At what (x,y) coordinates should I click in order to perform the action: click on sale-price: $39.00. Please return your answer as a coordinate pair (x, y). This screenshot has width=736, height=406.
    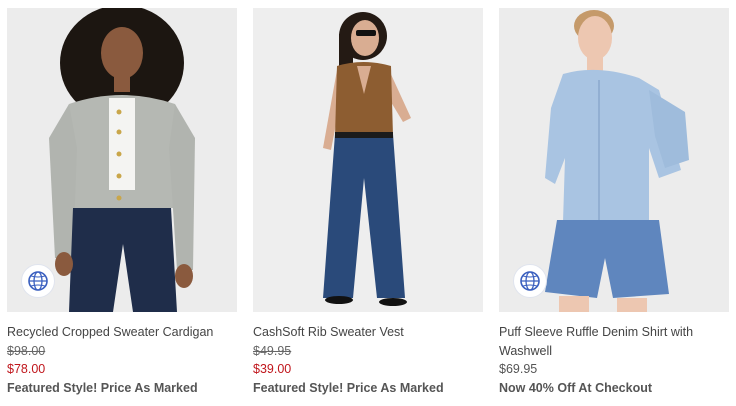
    Looking at the image, I should click on (272, 369).